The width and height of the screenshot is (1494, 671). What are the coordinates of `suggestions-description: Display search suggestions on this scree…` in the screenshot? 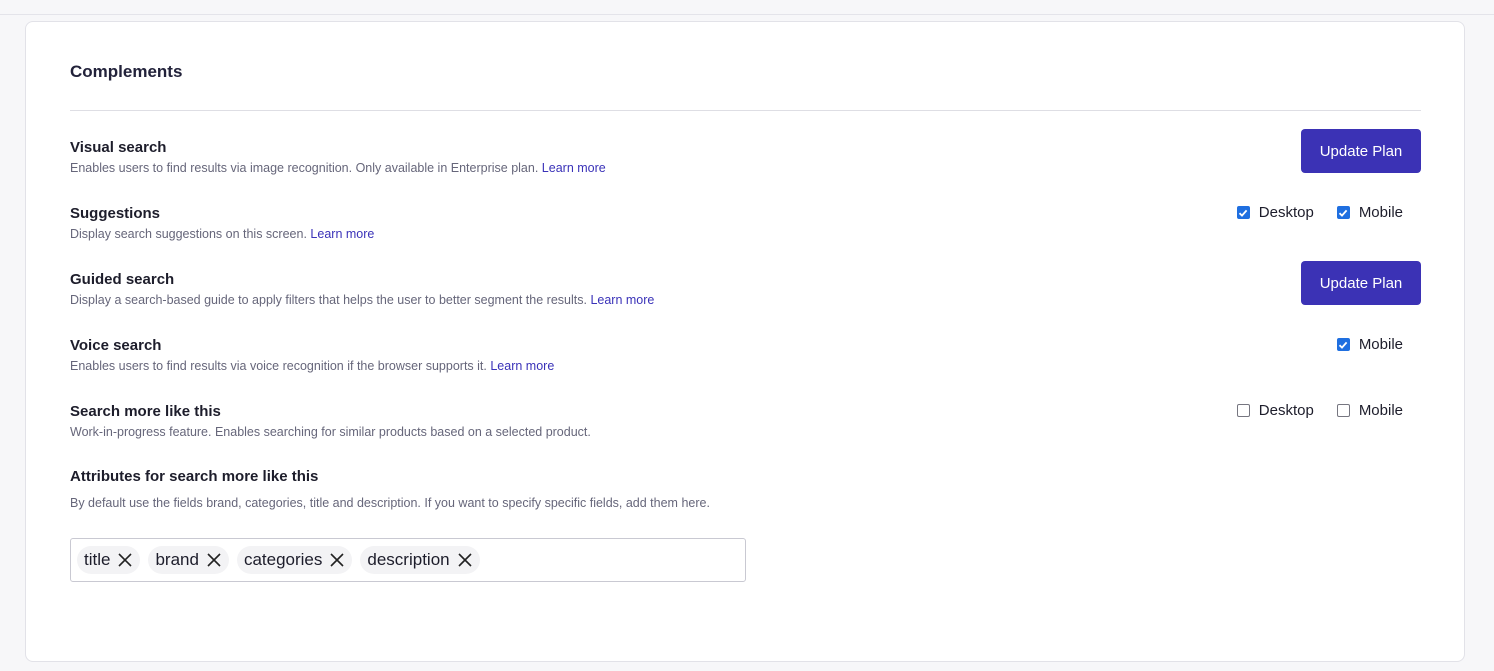 It's located at (222, 234).